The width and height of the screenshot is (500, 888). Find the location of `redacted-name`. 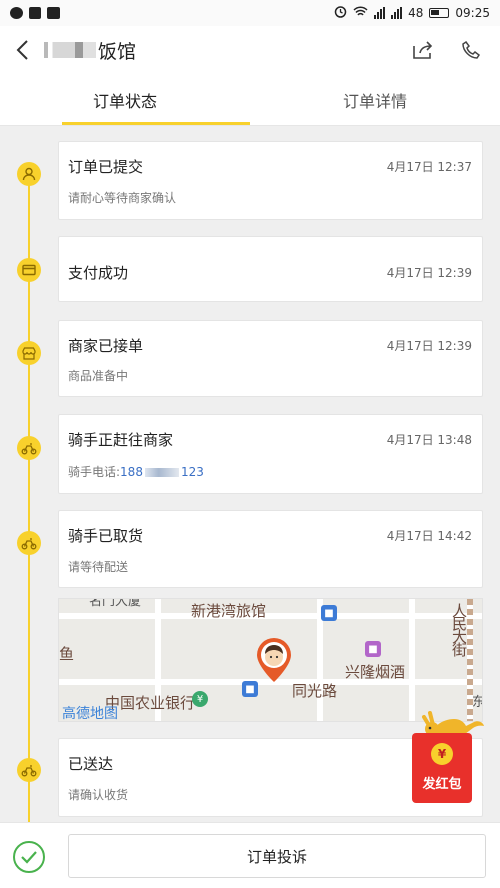

redacted-name is located at coordinates (70, 50).